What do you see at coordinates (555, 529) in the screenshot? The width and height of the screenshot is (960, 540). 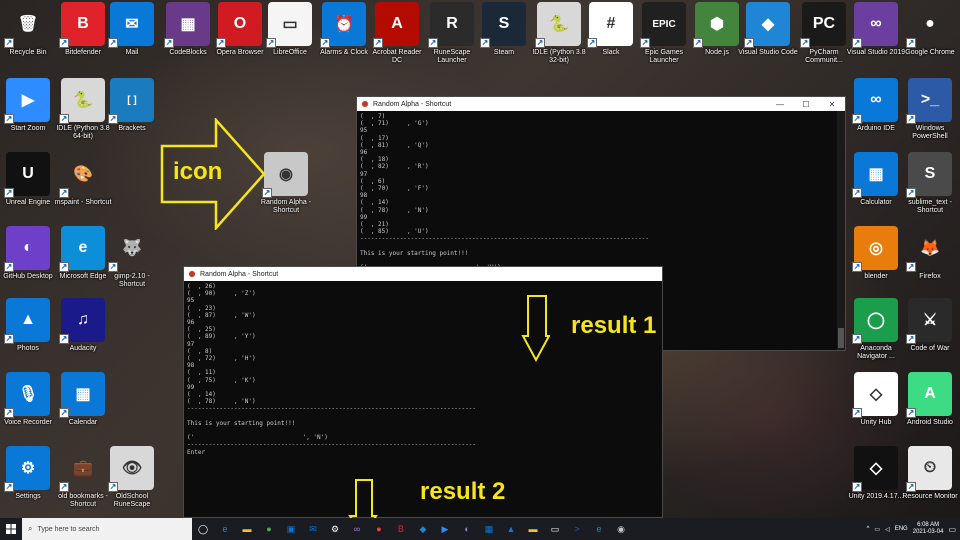 I see `files-taskbar-icon: ▭` at bounding box center [555, 529].